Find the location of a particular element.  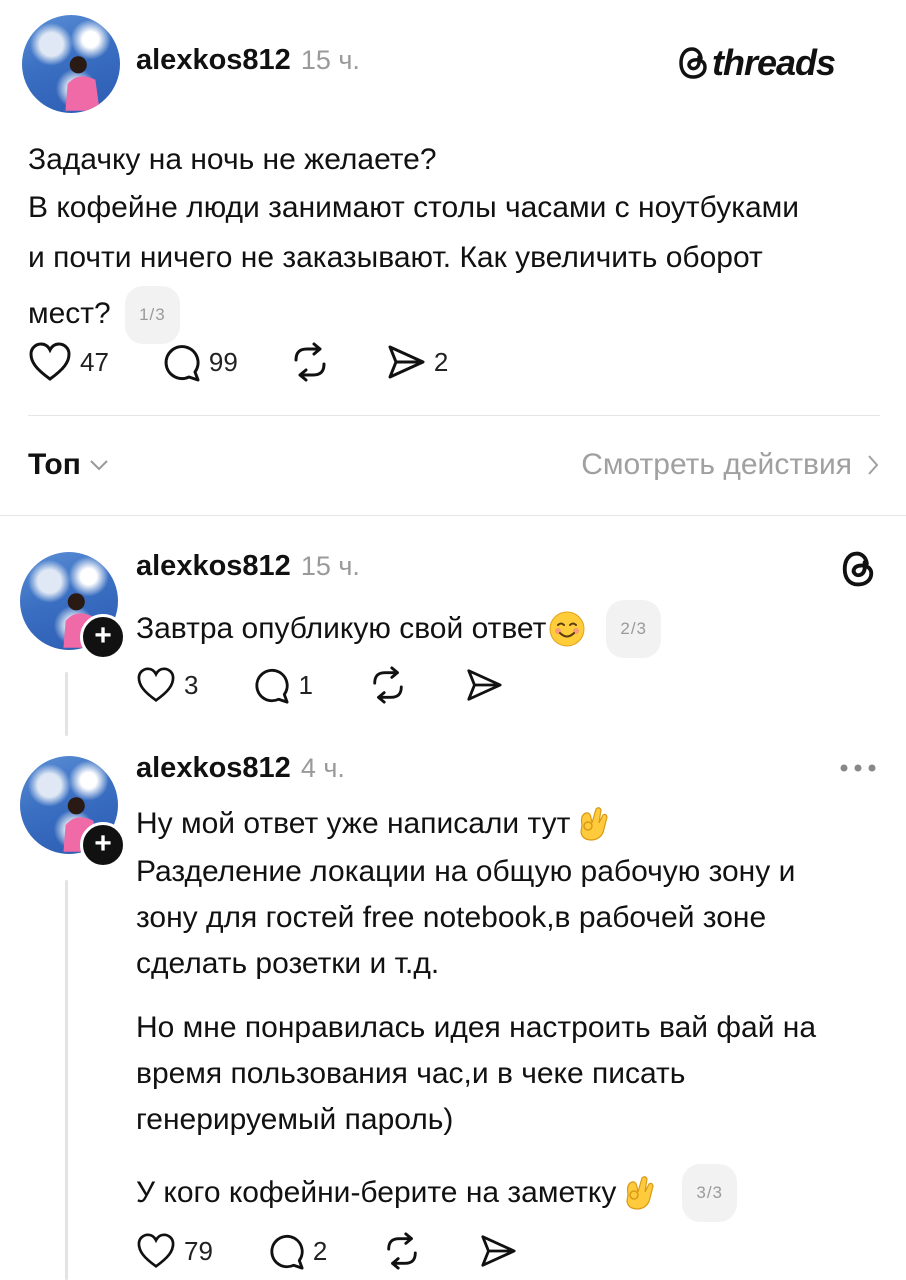

reply-header: alexkos812 15 ч. is located at coordinates (248, 566).